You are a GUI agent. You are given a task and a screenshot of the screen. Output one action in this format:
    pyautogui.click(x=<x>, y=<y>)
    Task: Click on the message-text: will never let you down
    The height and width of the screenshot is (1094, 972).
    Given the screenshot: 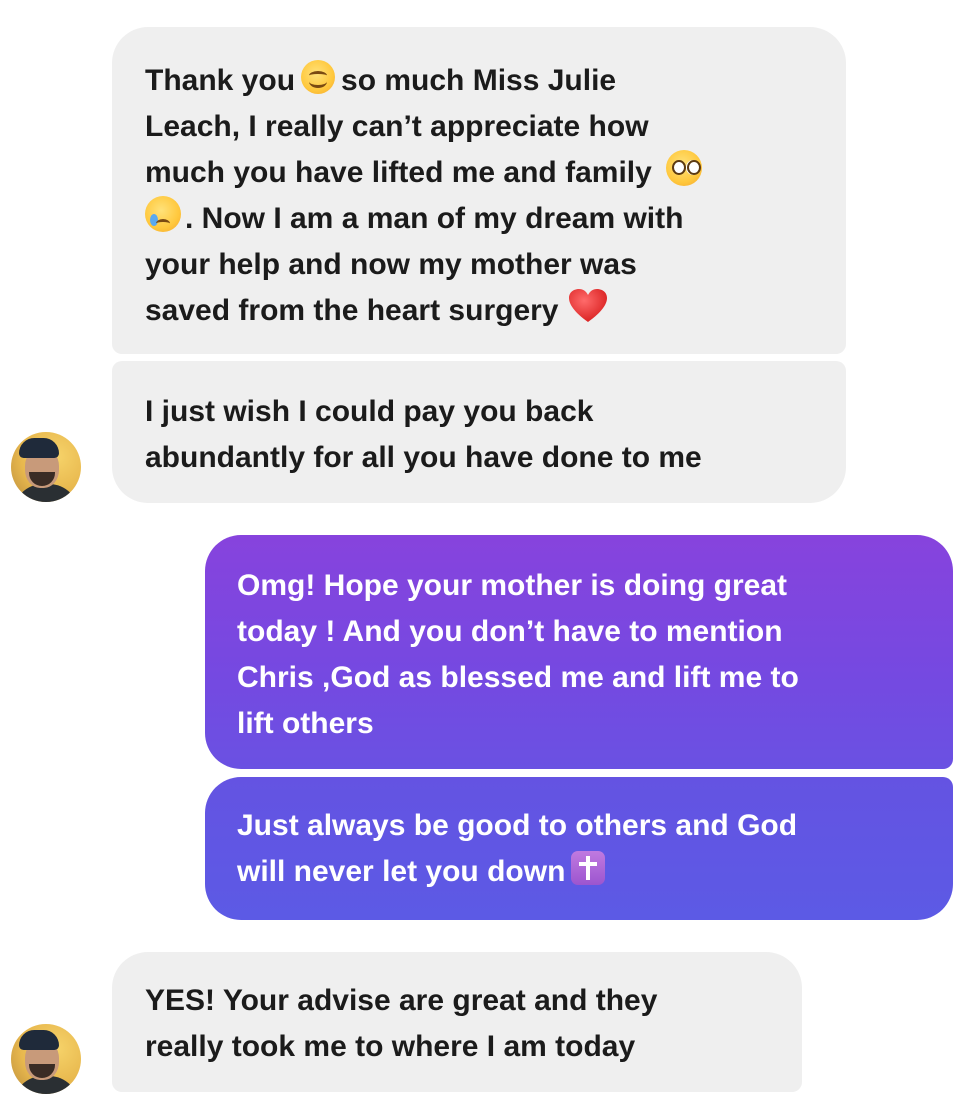 What is the action you would take?
    pyautogui.click(x=401, y=871)
    